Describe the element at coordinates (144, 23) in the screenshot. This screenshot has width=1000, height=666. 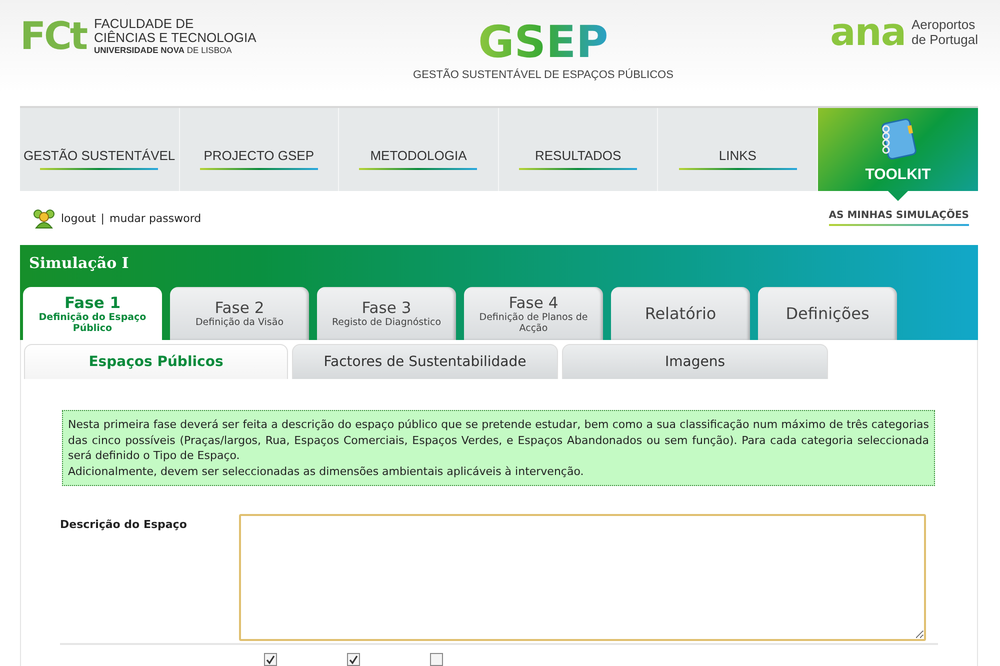
I see `faculty-name: FACULDADE DE` at that location.